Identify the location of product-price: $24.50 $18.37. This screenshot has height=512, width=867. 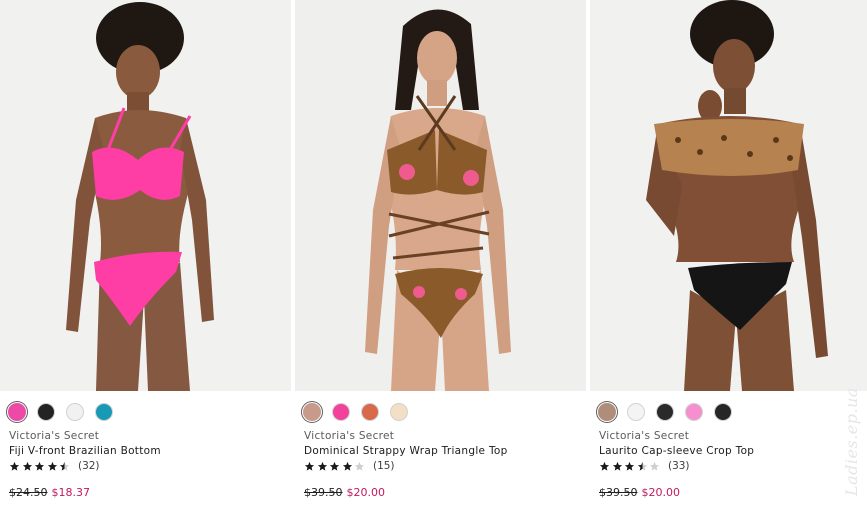
(49, 492).